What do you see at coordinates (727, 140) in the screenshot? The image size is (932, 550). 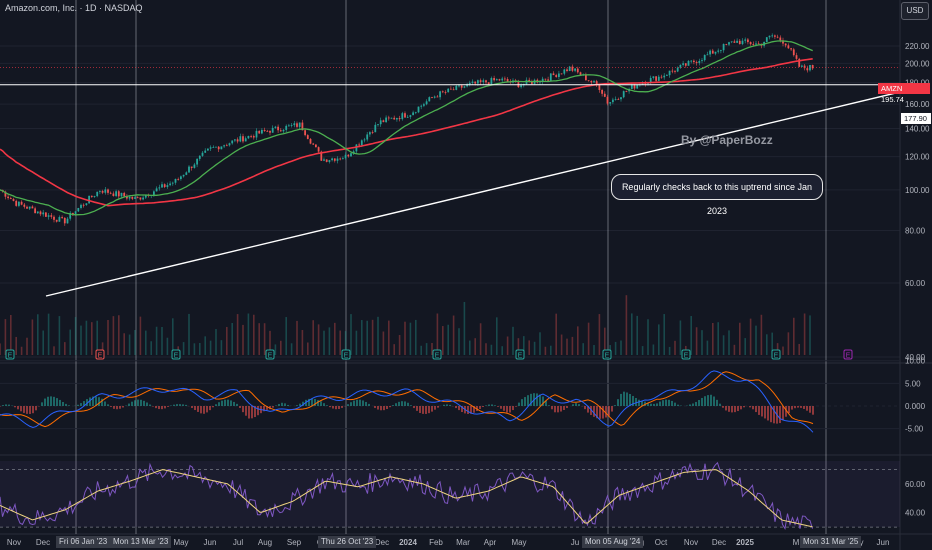 I see `watermark: By @PaperBozz` at bounding box center [727, 140].